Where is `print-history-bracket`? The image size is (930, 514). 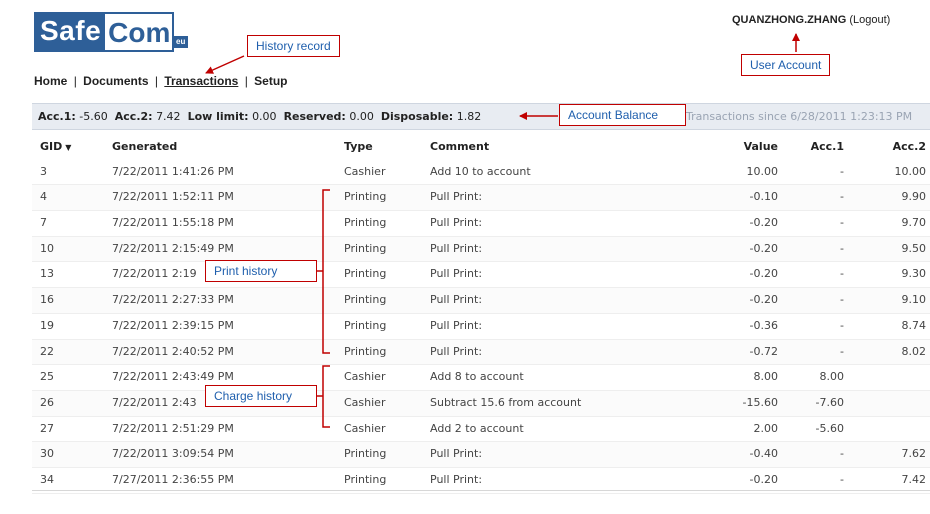
print-history-bracket is located at coordinates (326, 271).